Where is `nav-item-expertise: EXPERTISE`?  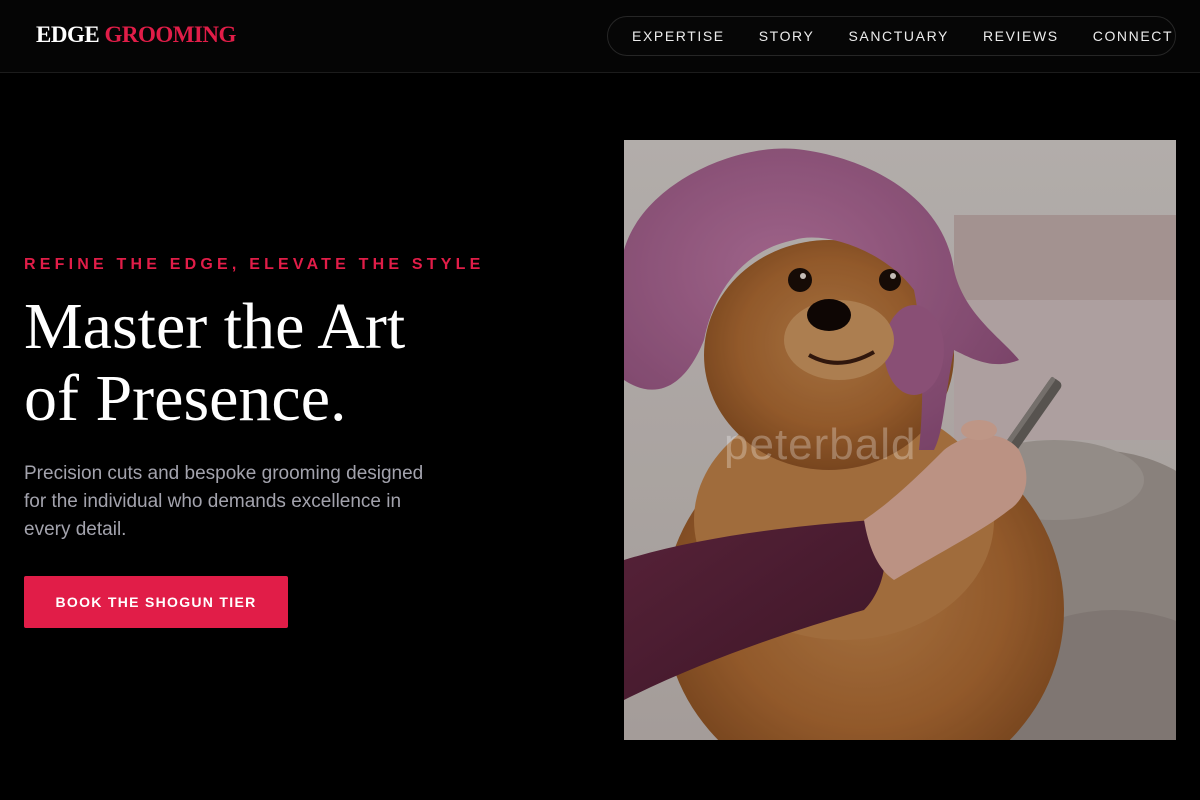 nav-item-expertise: EXPERTISE is located at coordinates (678, 36).